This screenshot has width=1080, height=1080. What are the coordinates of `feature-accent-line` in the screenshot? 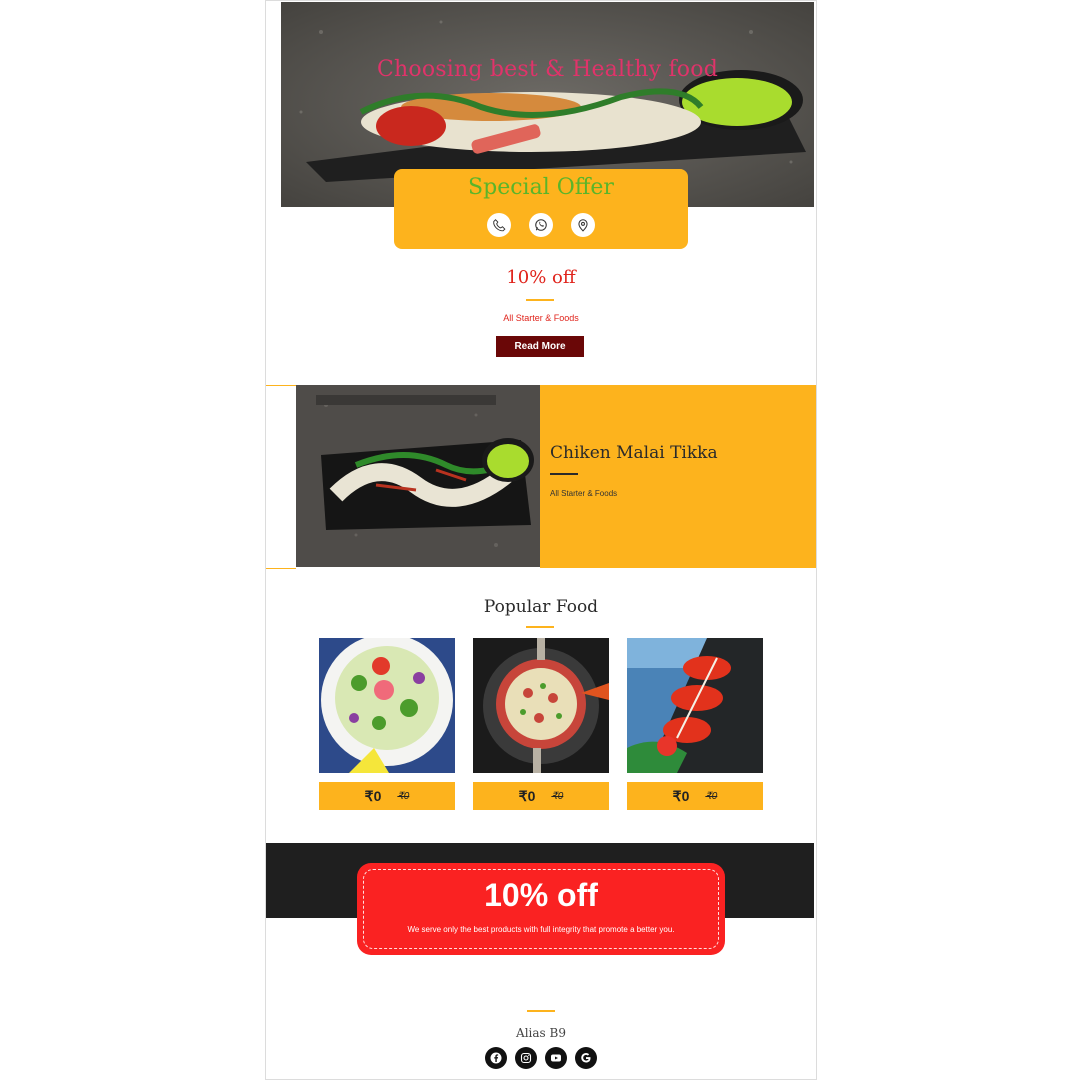 It's located at (281, 477).